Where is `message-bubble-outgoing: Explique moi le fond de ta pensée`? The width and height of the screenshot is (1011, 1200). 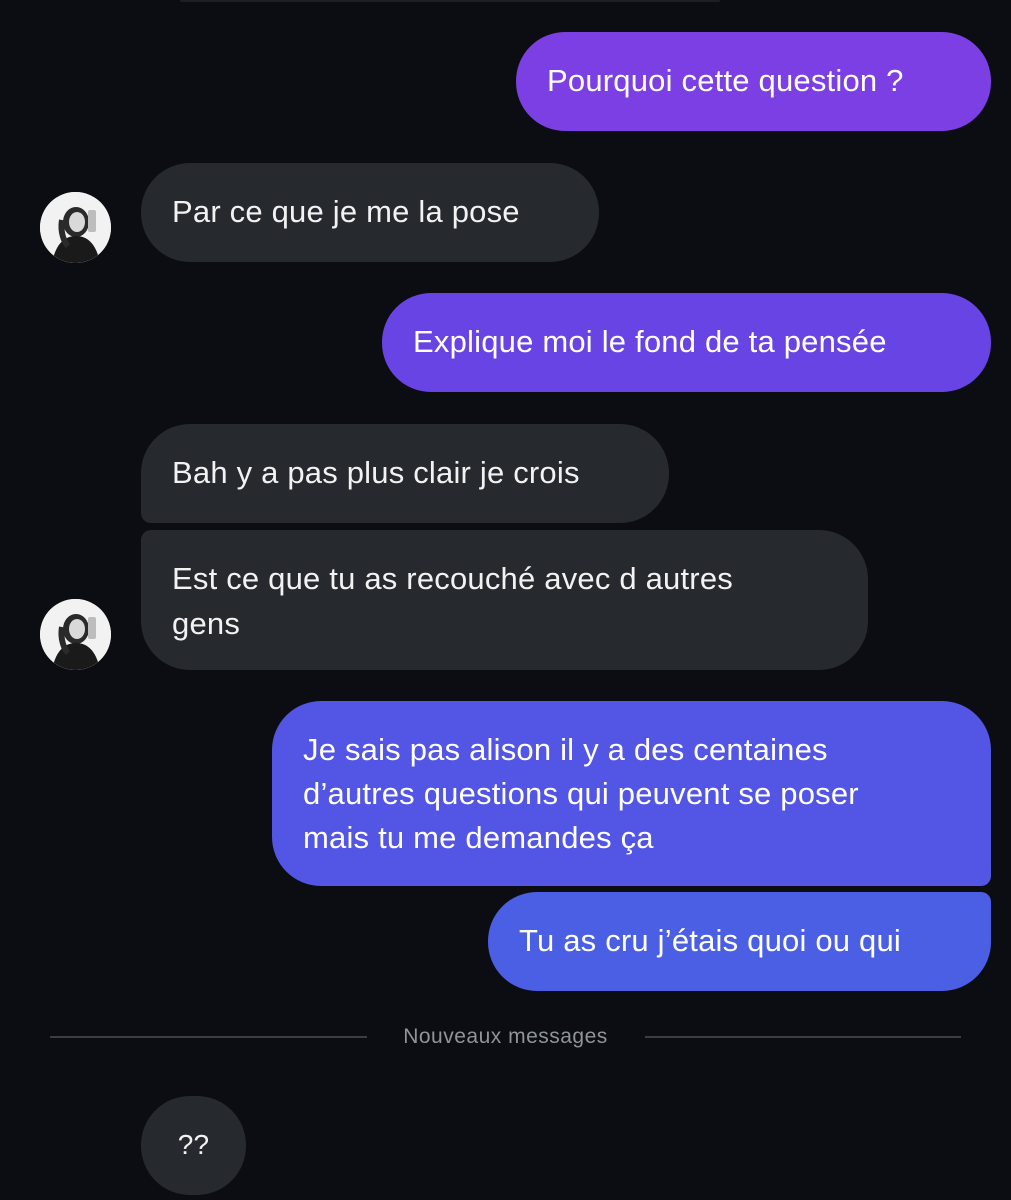 message-bubble-outgoing: Explique moi le fond de ta pensée is located at coordinates (686, 342).